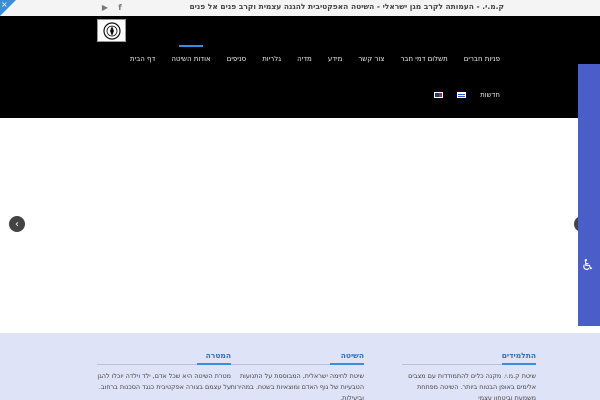  I want to click on nav-item-news: חדשות, so click(490, 95).